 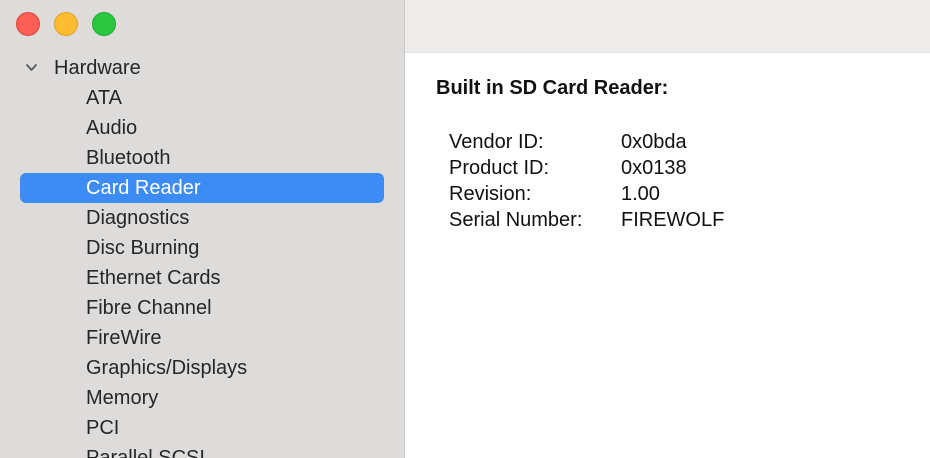 I want to click on sidebar-item-audio: Audio, so click(x=202, y=128).